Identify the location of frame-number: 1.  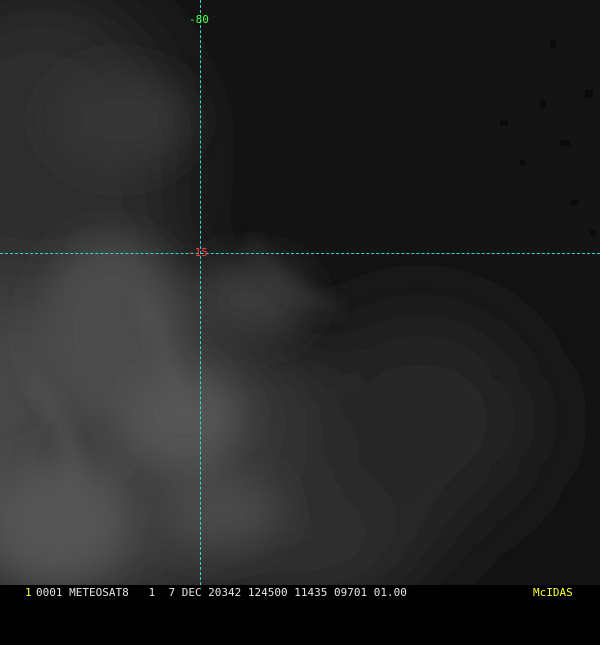
(28, 592).